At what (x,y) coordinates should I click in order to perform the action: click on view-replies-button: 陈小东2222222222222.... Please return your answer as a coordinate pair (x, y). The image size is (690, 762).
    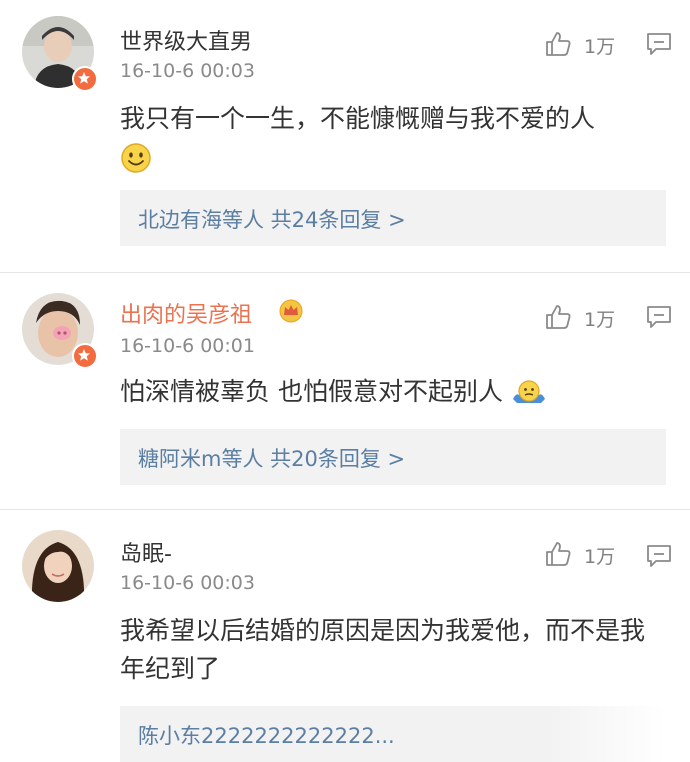
    Looking at the image, I should click on (393, 734).